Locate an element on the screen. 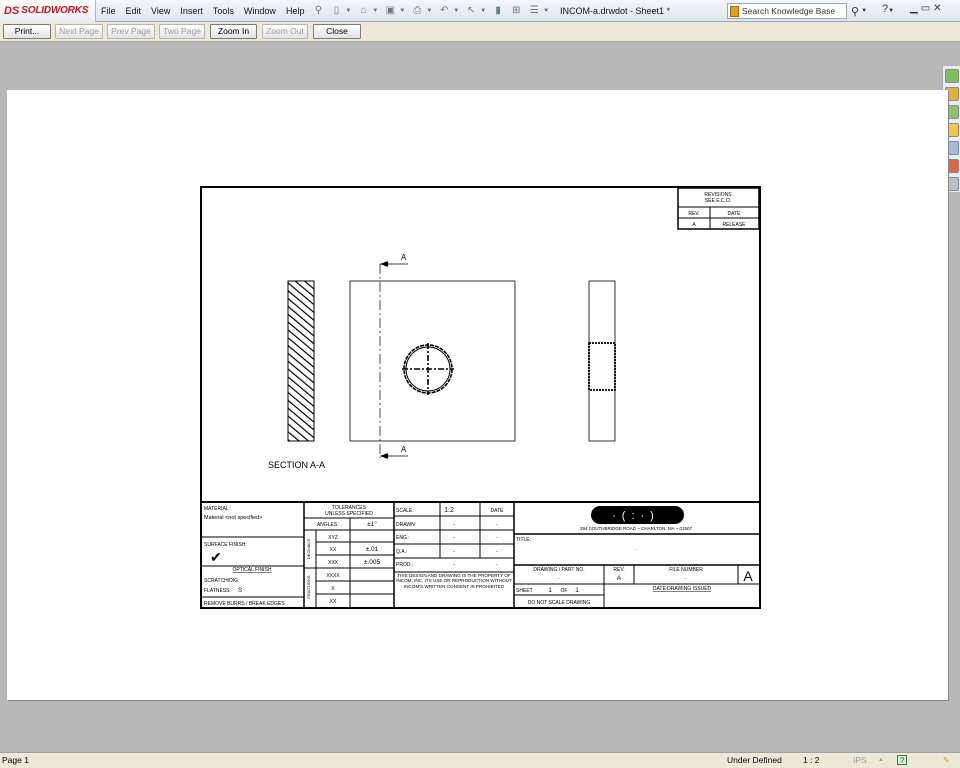  menu-file: File is located at coordinates (108, 11).